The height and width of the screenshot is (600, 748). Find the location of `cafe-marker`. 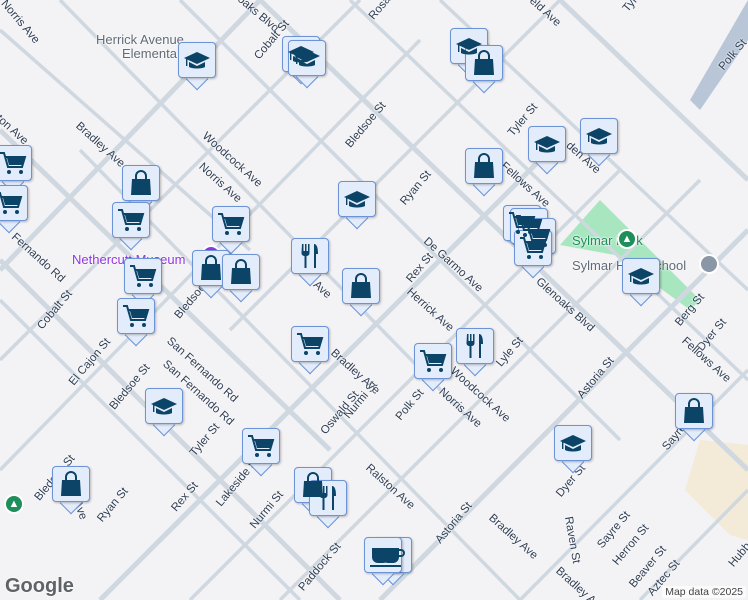

cafe-marker is located at coordinates (383, 561).